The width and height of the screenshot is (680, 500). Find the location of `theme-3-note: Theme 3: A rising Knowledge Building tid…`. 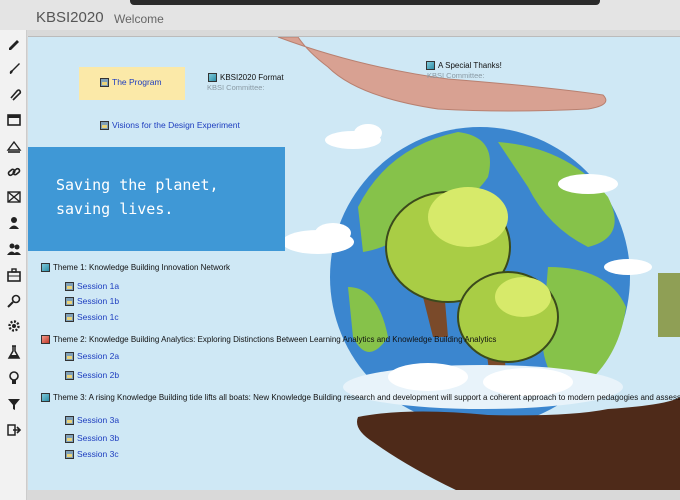

theme-3-note: Theme 3: A rising Knowledge Building tid… is located at coordinates (360, 397).